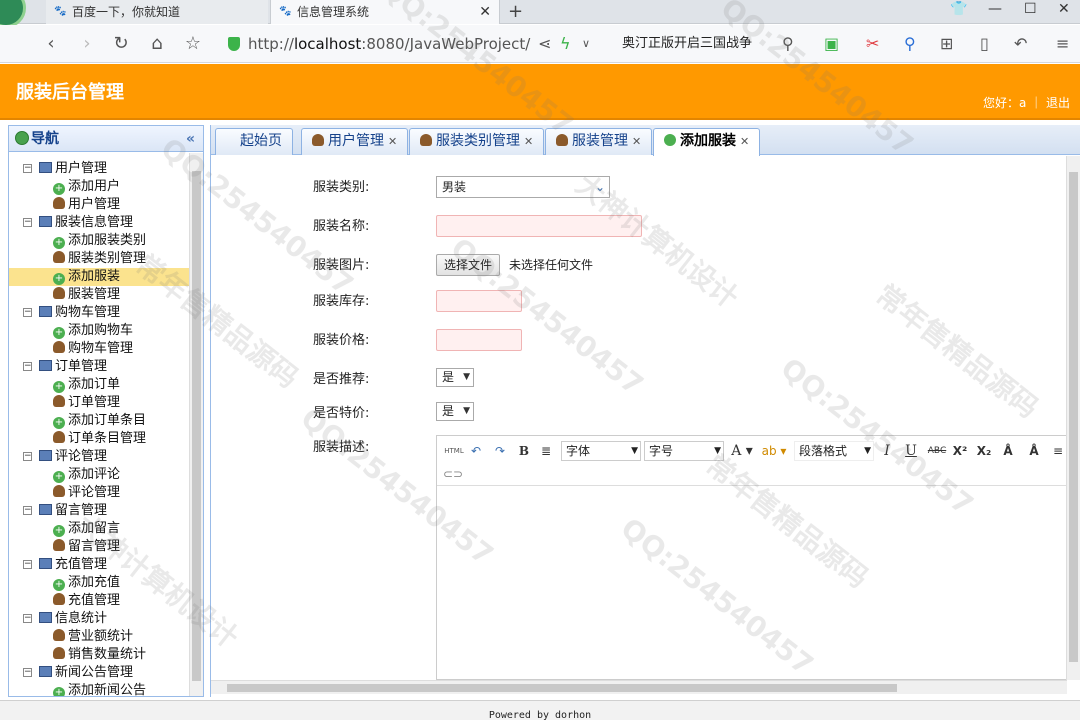 The height and width of the screenshot is (720, 1080). Describe the element at coordinates (707, 142) in the screenshot. I see `tab-add-clothing: 添加服装 ✕` at that location.